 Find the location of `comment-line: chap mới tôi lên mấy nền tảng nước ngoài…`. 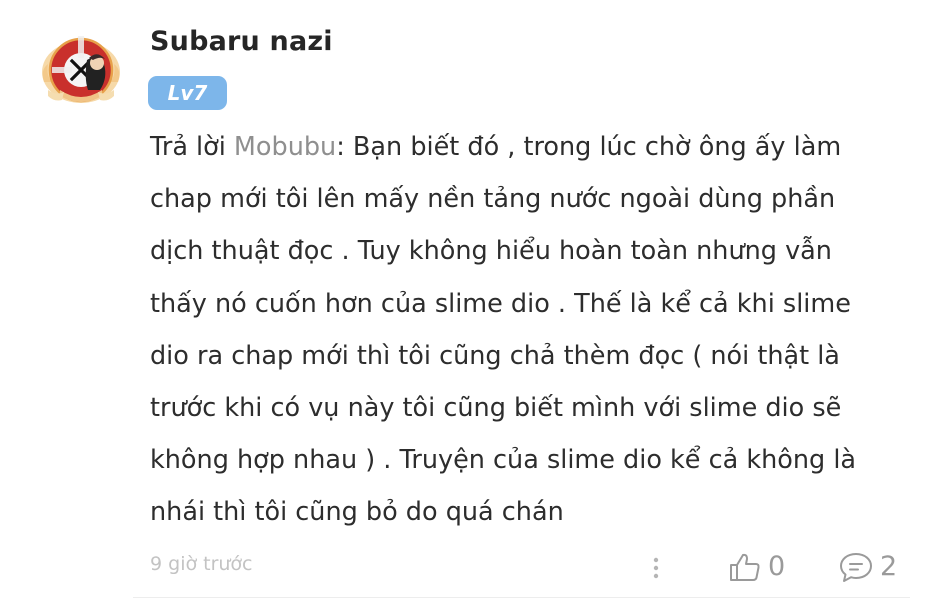

comment-line: chap mới tôi lên mấy nền tảng nước ngoài… is located at coordinates (493, 199).